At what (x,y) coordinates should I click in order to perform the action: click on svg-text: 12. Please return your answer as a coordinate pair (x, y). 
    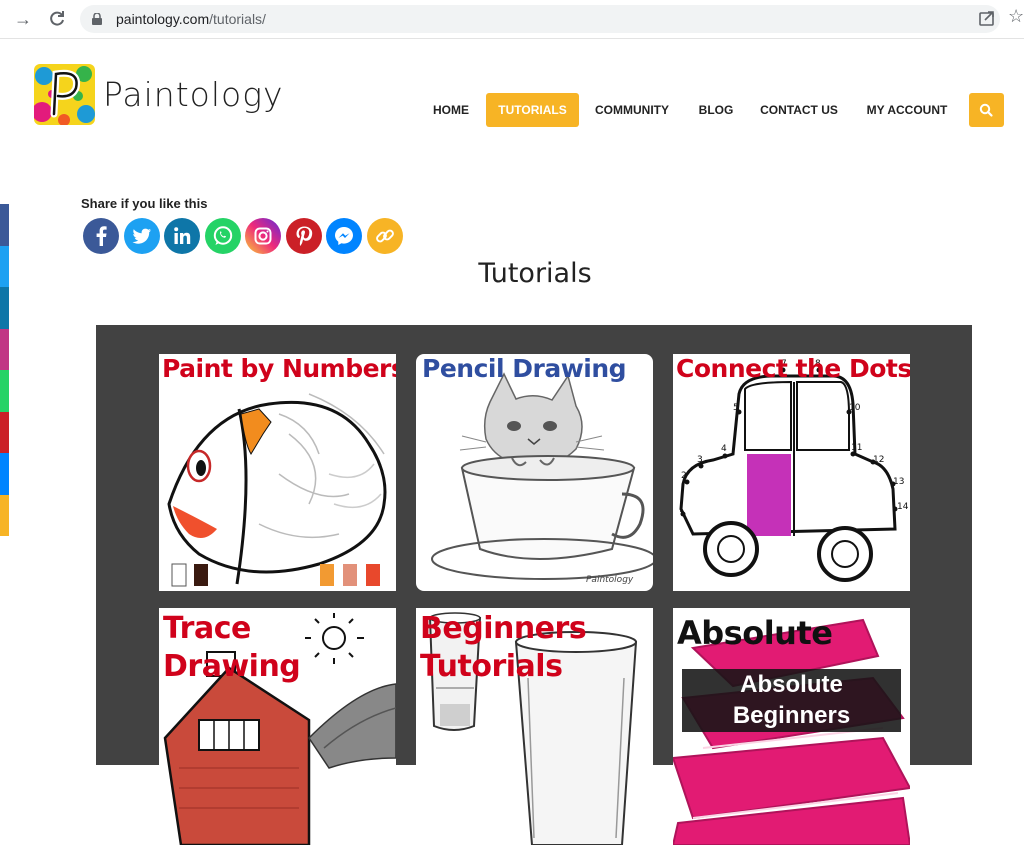
    Looking at the image, I should click on (878, 460).